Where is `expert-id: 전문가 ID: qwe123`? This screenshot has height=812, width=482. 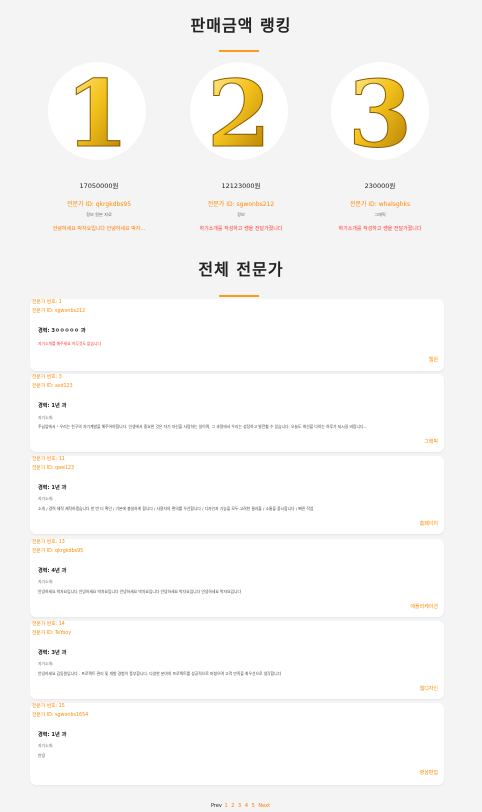
expert-id: 전문가 ID: qwe123 is located at coordinates (53, 469).